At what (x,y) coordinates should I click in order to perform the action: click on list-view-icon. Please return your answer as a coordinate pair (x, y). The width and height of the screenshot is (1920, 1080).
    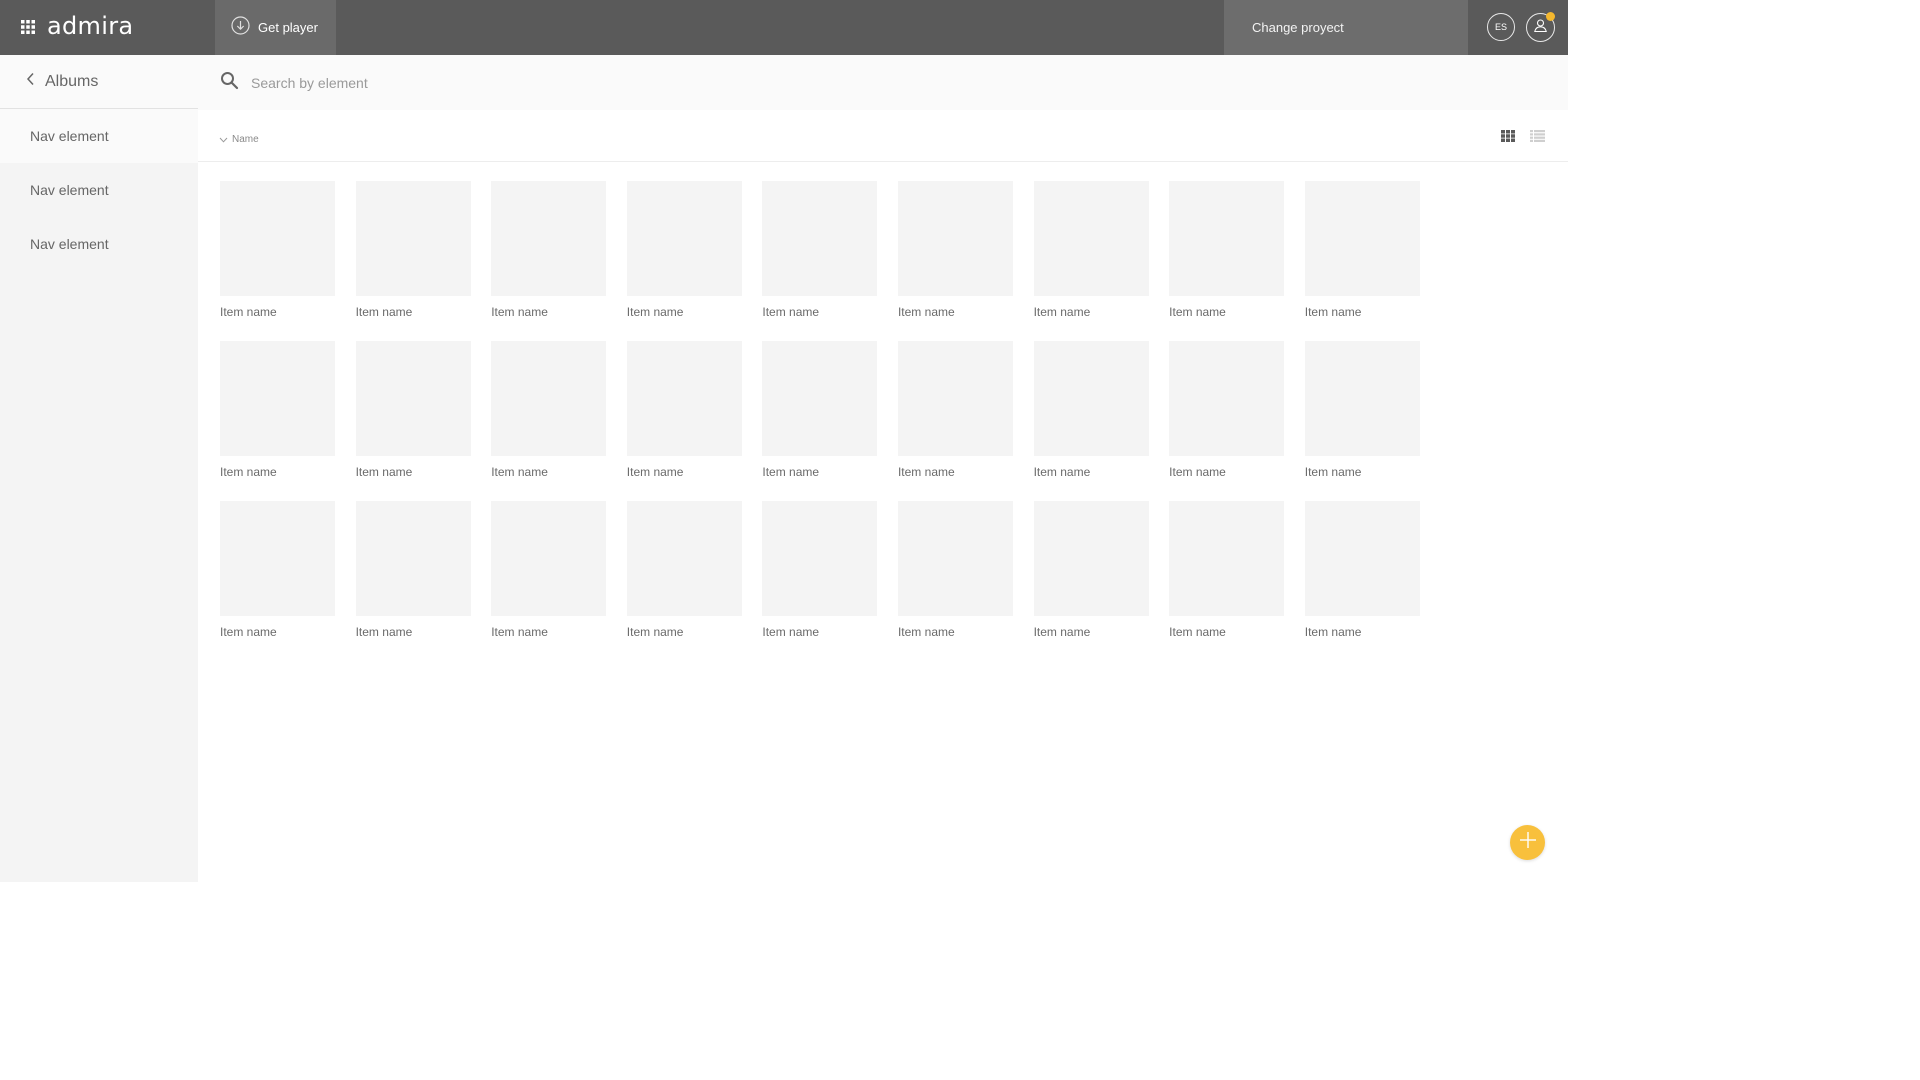
    Looking at the image, I should click on (1537, 135).